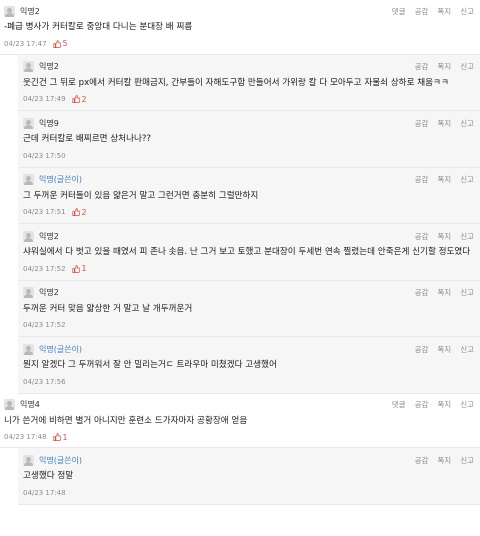 The height and width of the screenshot is (536, 480). I want to click on comment-text: 근데 커터칼로 배찌르면 상처나나??, so click(87, 139).